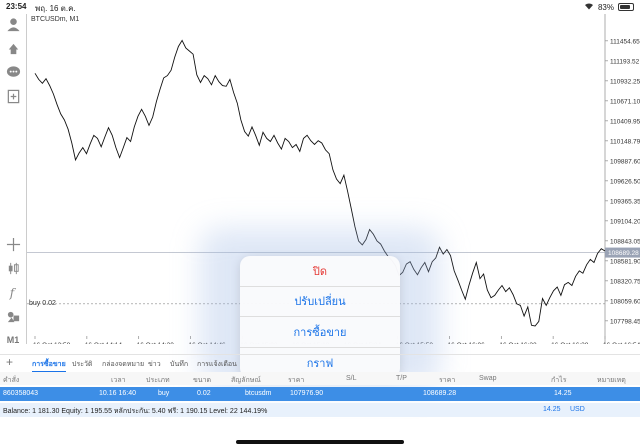  I want to click on indicator-f-icon: f, so click(13, 292).